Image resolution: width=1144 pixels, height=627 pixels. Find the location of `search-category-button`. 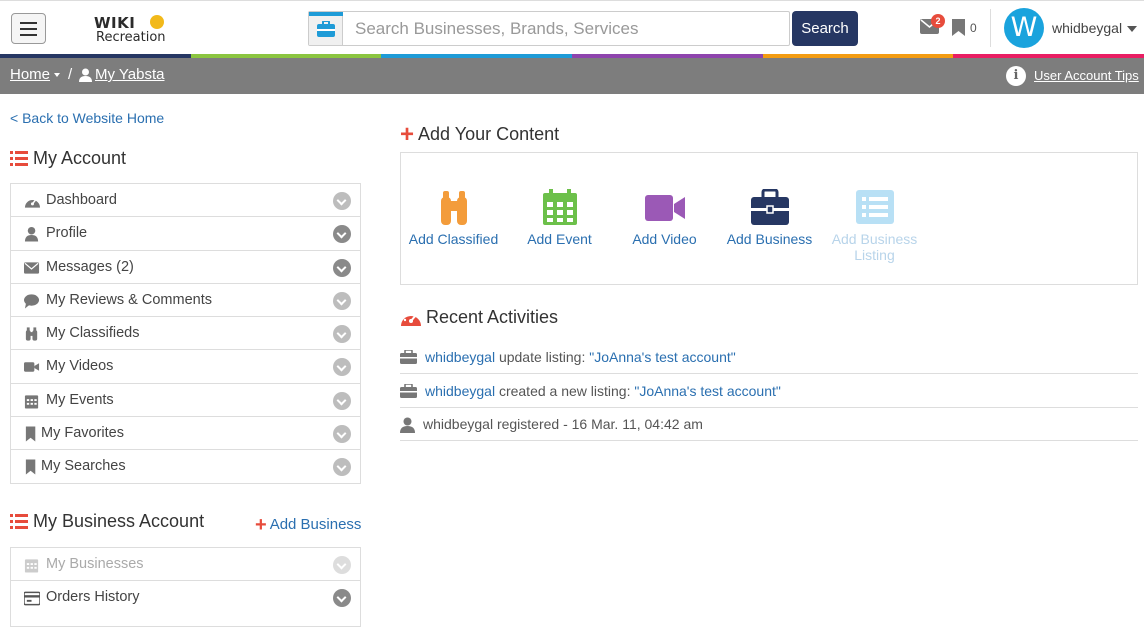

search-category-button is located at coordinates (326, 28).